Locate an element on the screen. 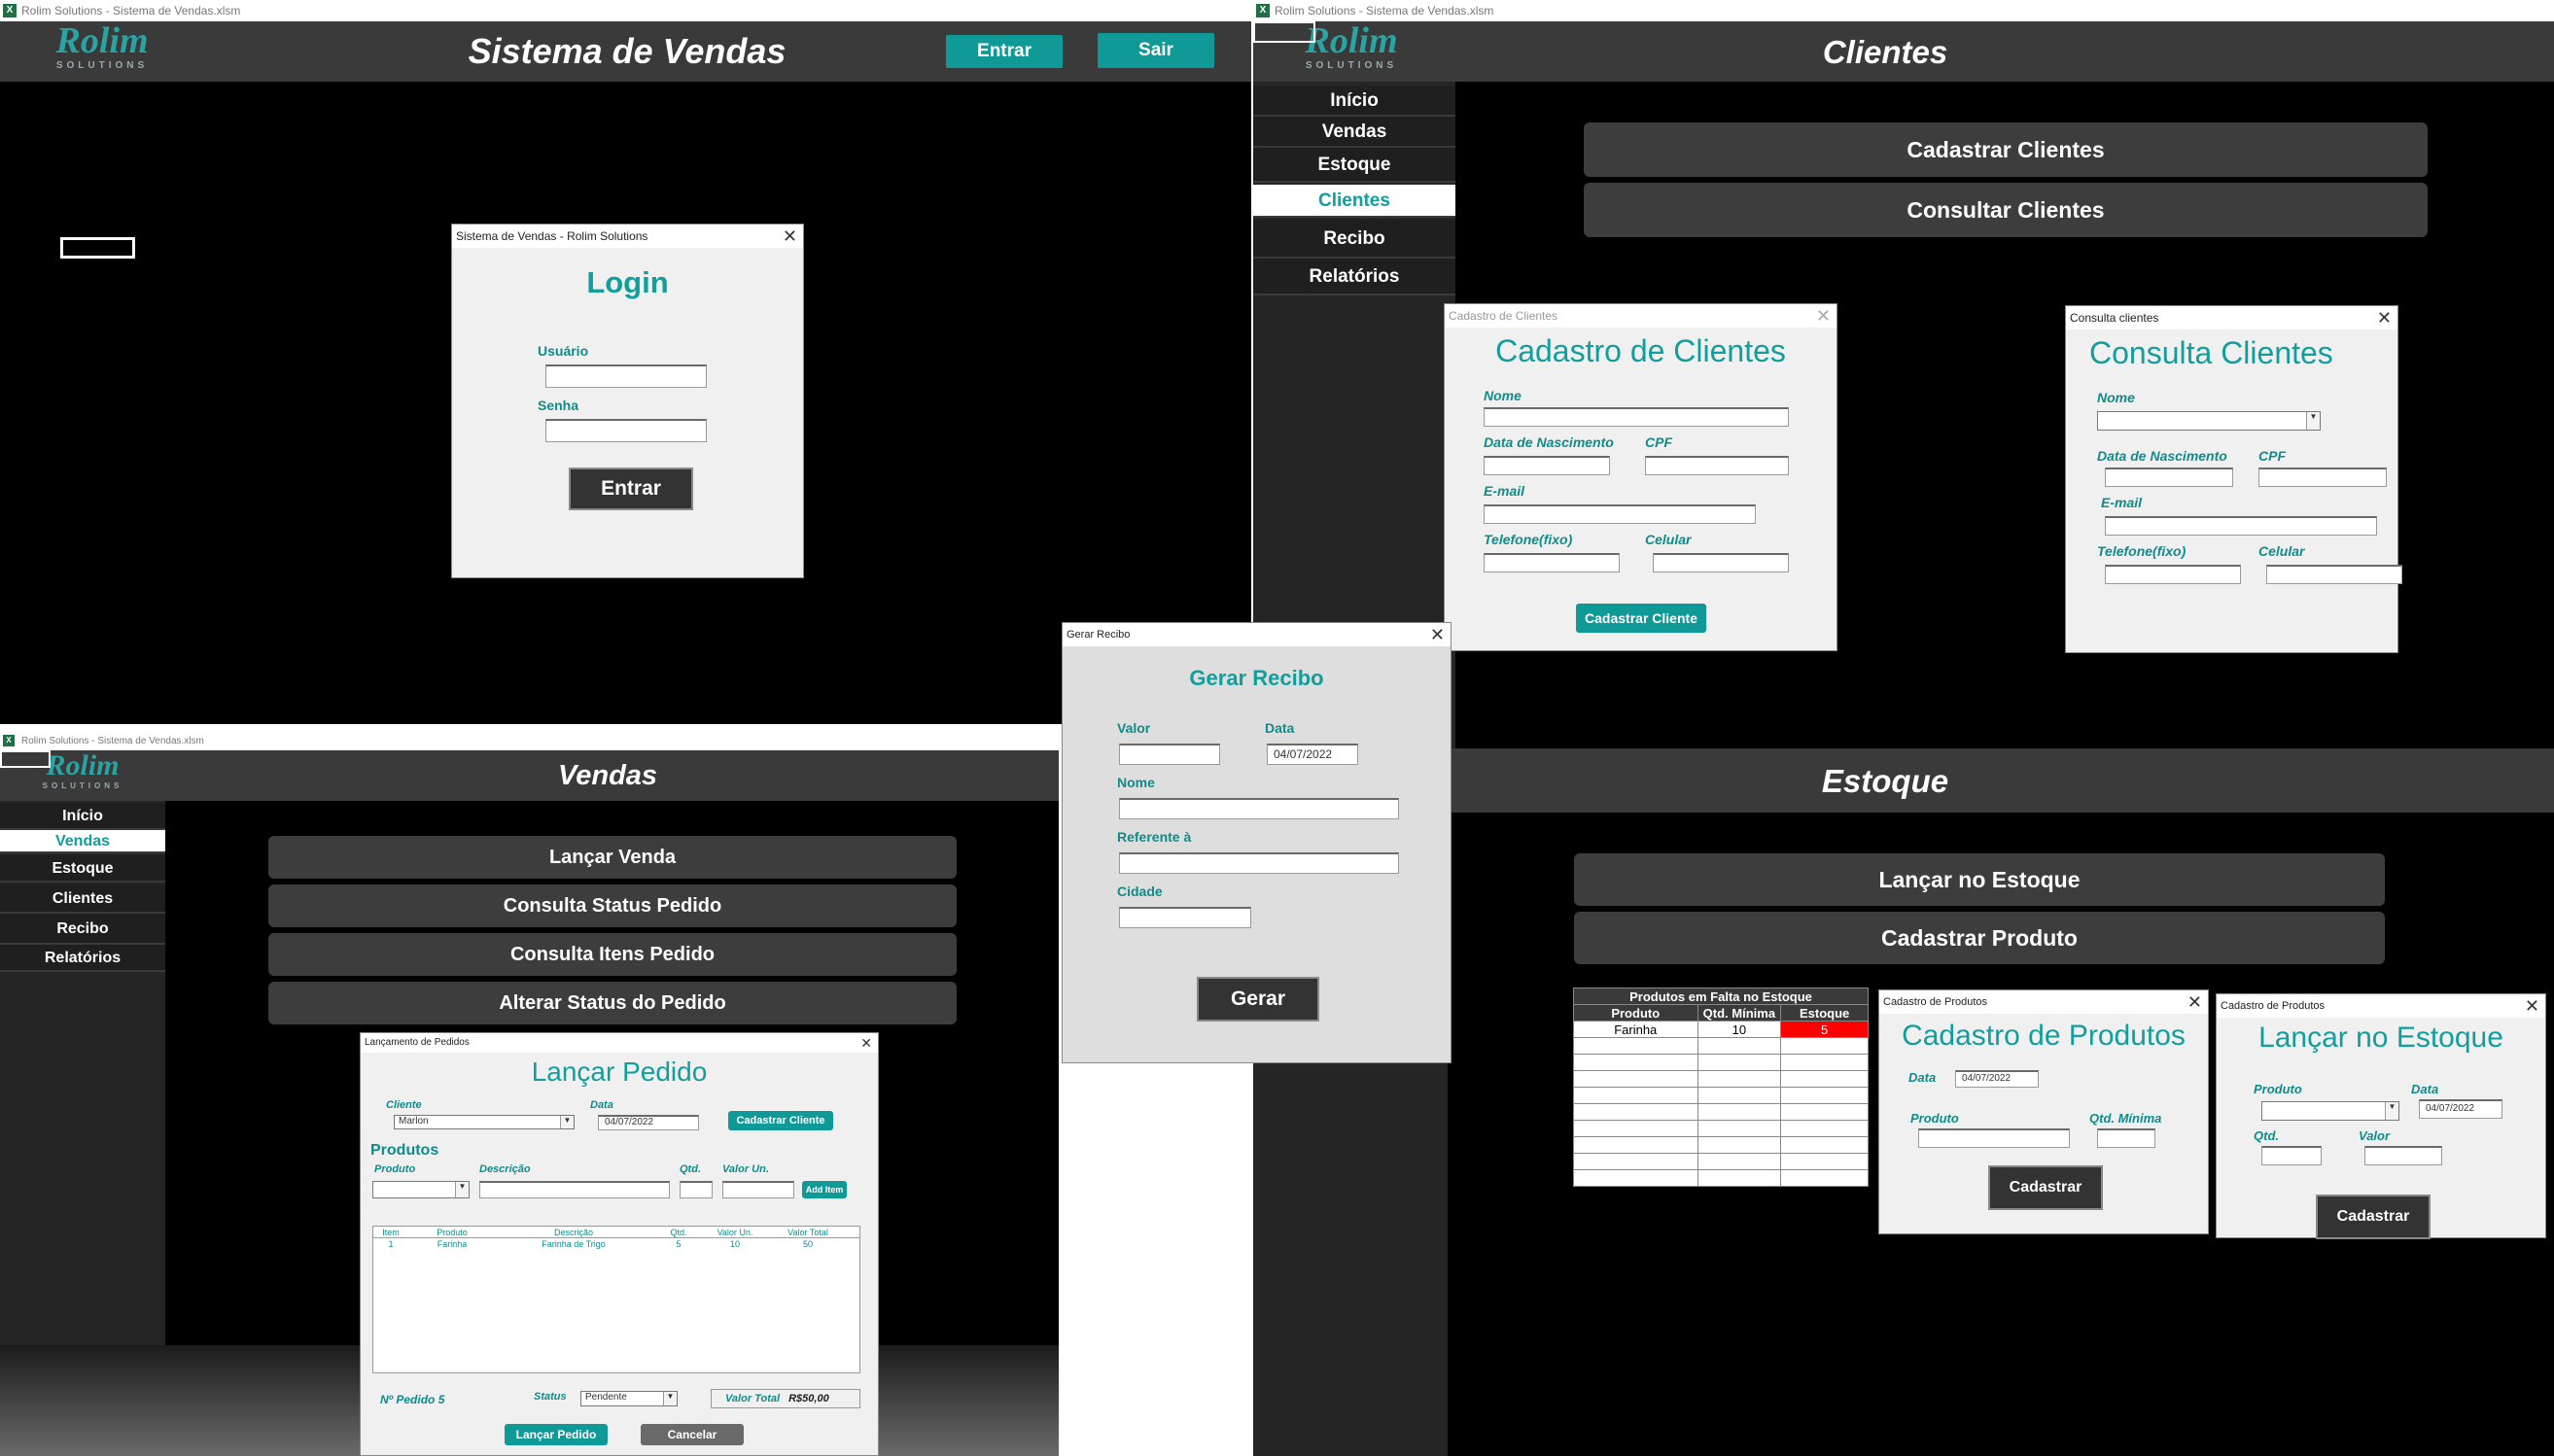 This screenshot has height=1456, width=2554. mobile-input is located at coordinates (1721, 562).